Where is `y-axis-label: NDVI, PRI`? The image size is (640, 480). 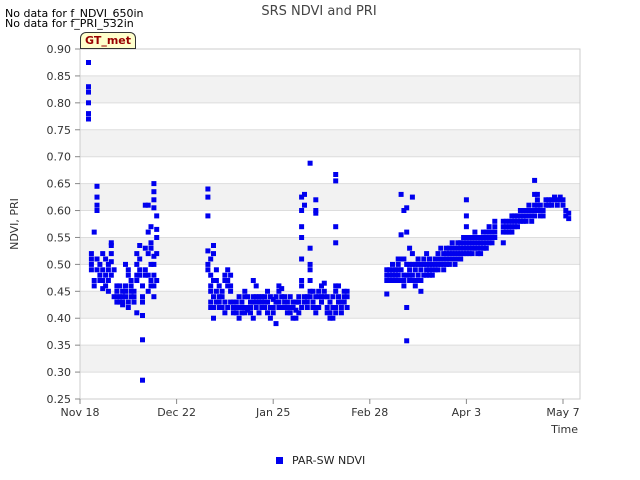
y-axis-label: NDVI, PRI is located at coordinates (14, 224).